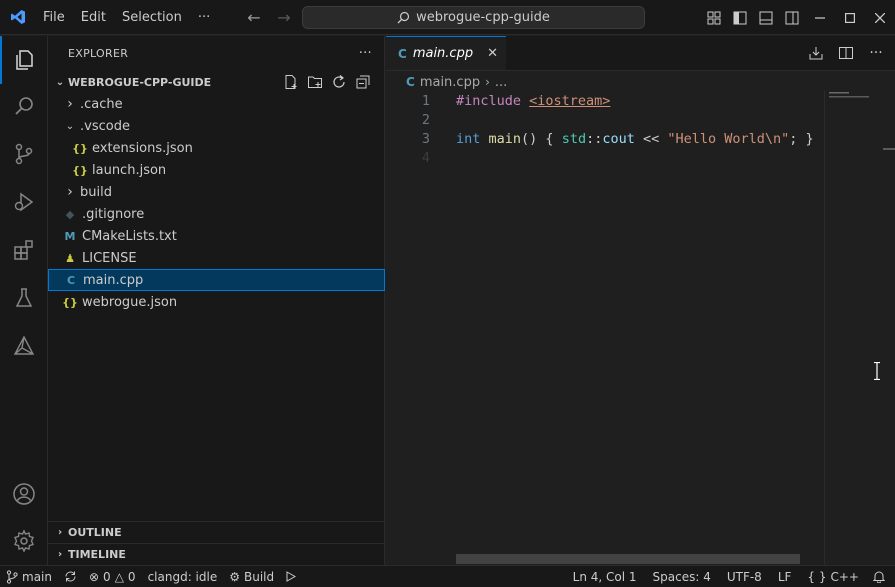 The width and height of the screenshot is (895, 587). What do you see at coordinates (714, 17) in the screenshot?
I see `customize-layout-icon` at bounding box center [714, 17].